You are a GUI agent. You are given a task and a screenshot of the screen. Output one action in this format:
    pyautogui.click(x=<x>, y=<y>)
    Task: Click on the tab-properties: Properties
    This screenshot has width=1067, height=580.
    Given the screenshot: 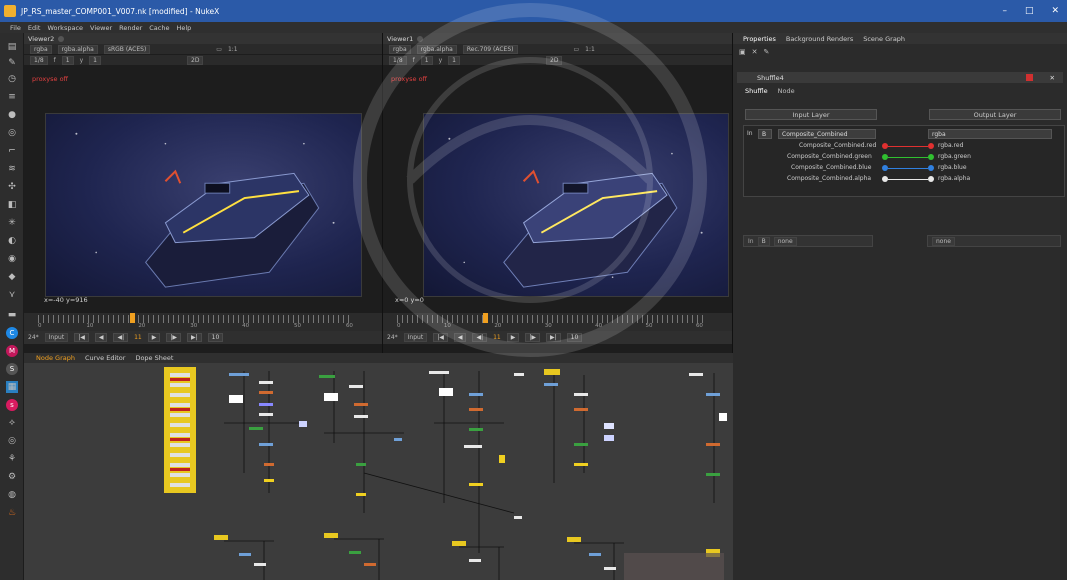 What is the action you would take?
    pyautogui.click(x=759, y=39)
    